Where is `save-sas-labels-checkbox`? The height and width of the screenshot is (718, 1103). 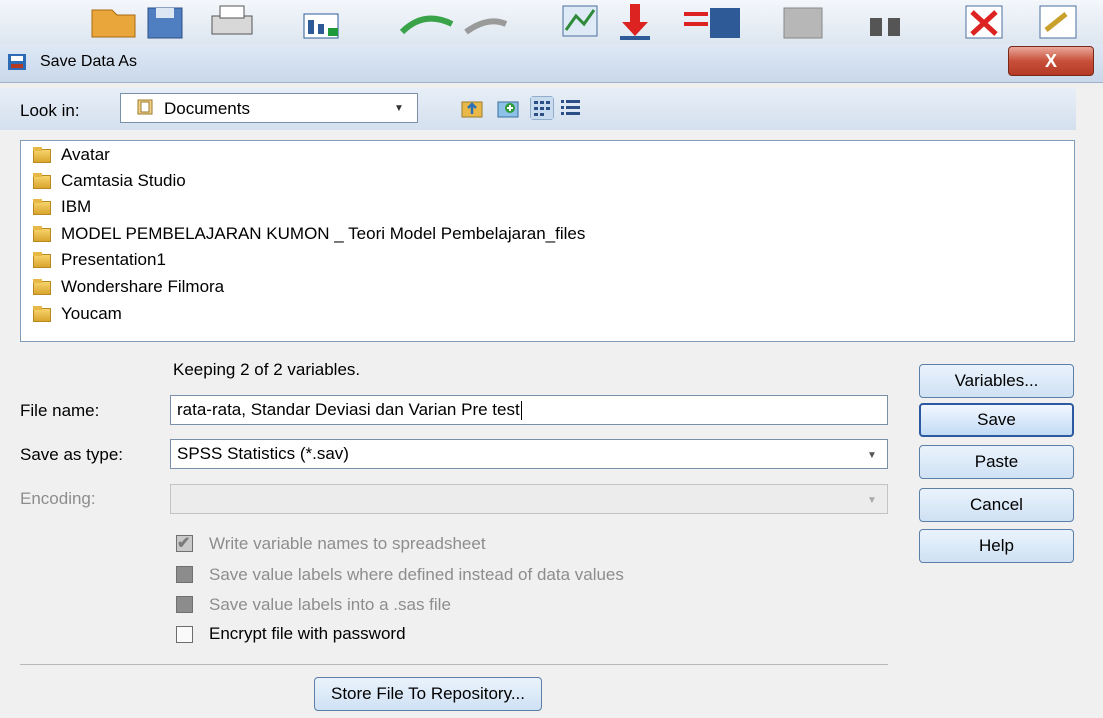 save-sas-labels-checkbox is located at coordinates (184, 604).